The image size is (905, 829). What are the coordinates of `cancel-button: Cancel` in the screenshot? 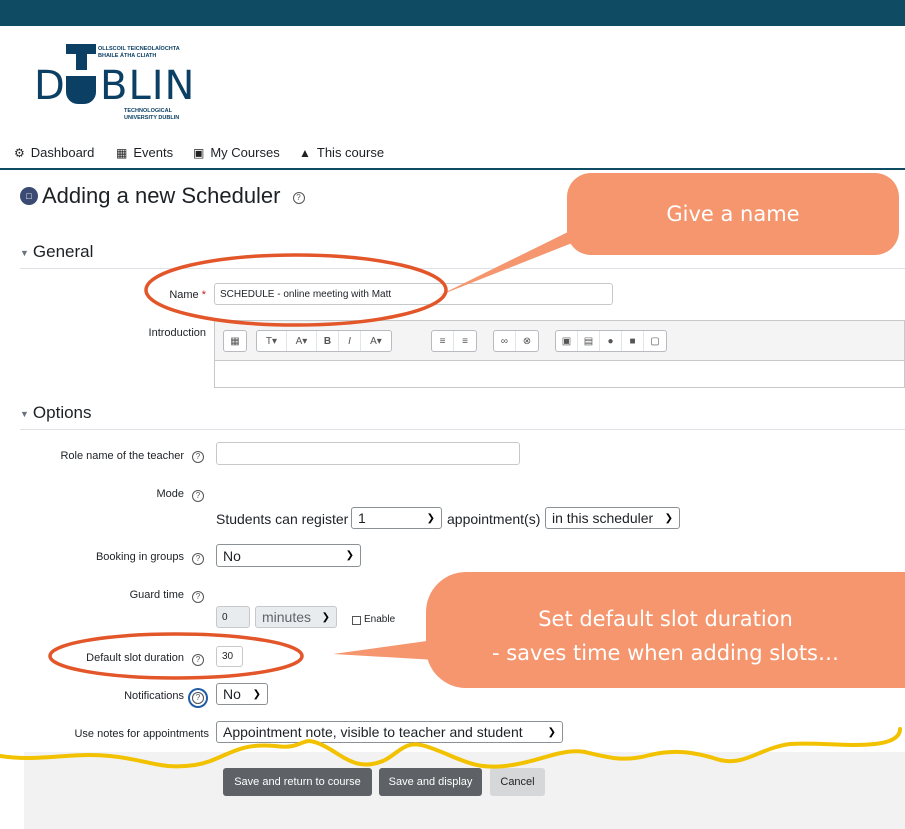 It's located at (517, 782).